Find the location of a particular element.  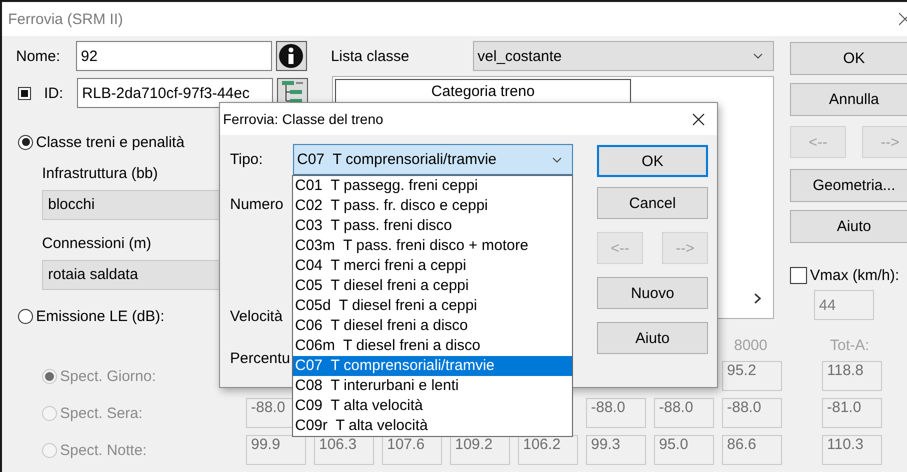

dialog-button: Cancel is located at coordinates (652, 203).